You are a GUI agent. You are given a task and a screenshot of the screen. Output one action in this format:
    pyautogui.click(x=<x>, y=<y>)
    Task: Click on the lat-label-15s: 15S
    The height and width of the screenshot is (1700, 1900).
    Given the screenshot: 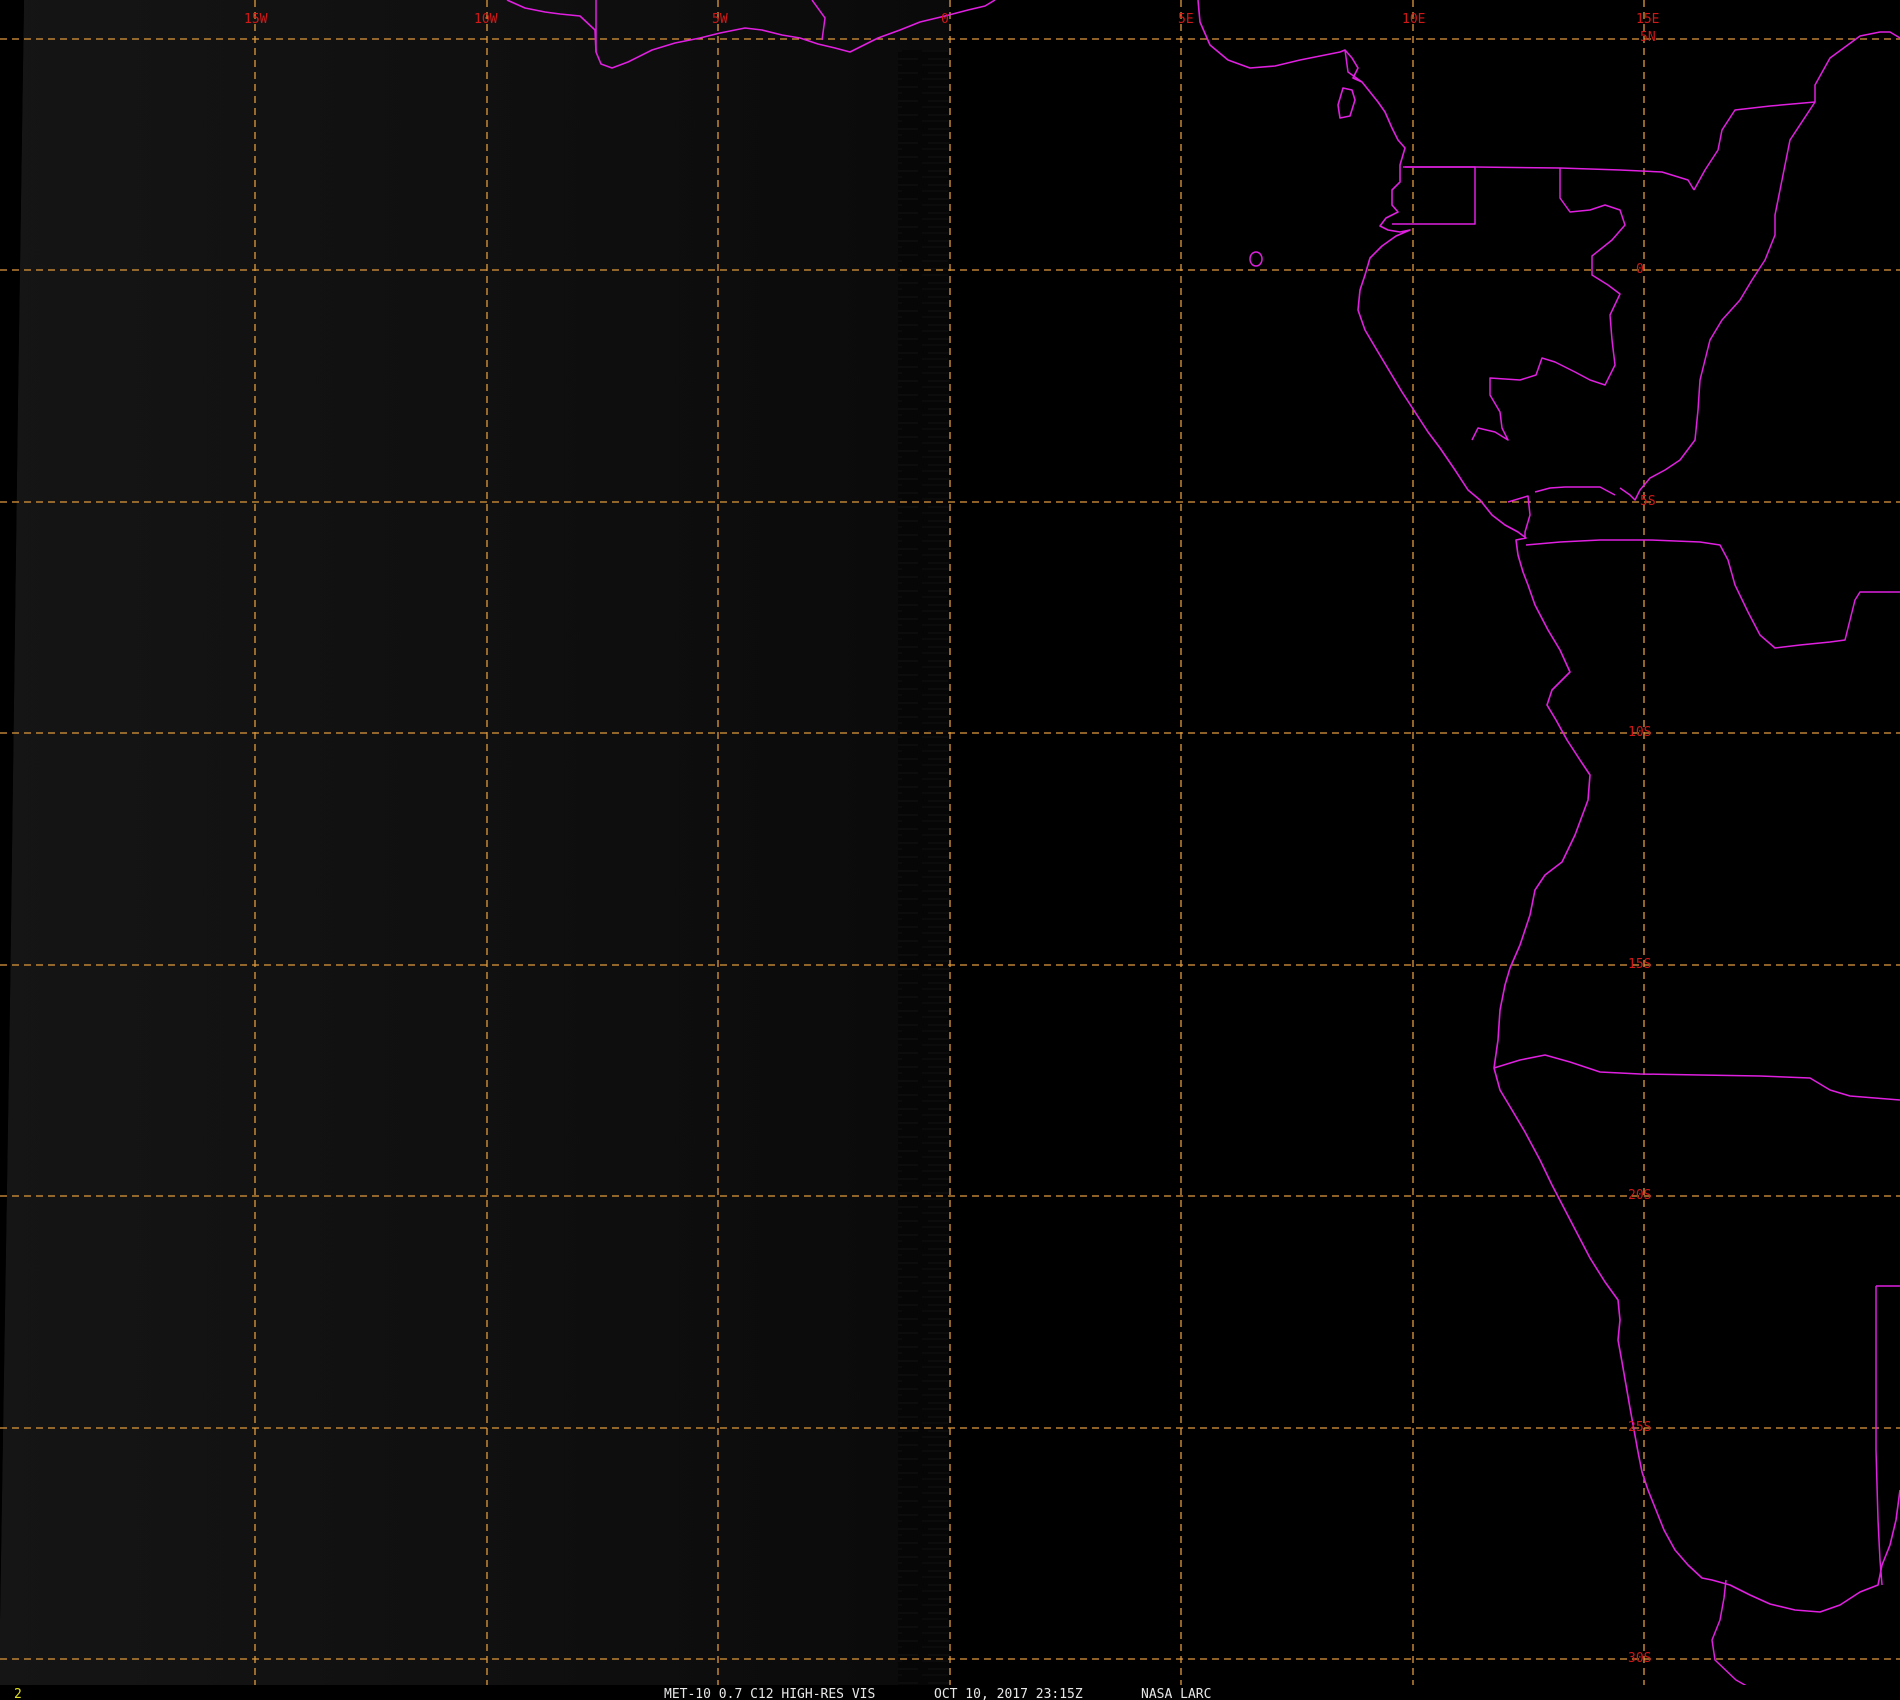 What is the action you would take?
    pyautogui.click(x=1639, y=964)
    